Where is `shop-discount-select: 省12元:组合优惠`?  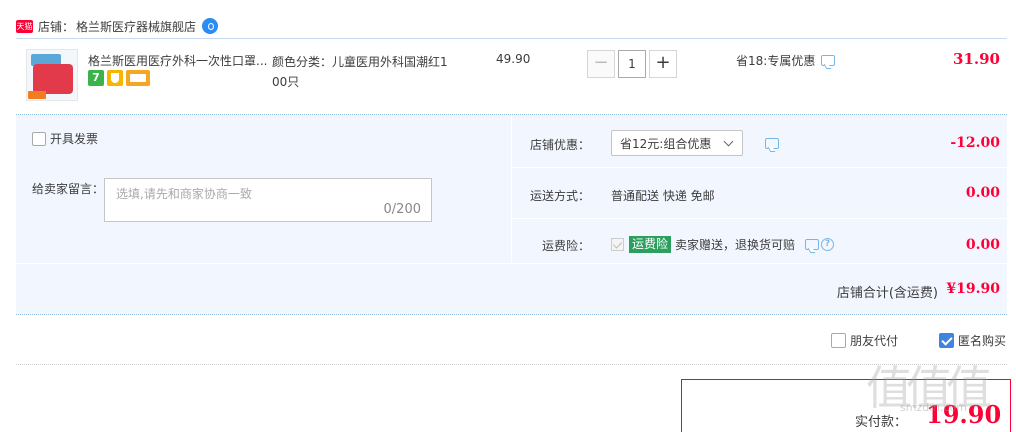
shop-discount-select: 省12元:组合优惠 is located at coordinates (677, 143).